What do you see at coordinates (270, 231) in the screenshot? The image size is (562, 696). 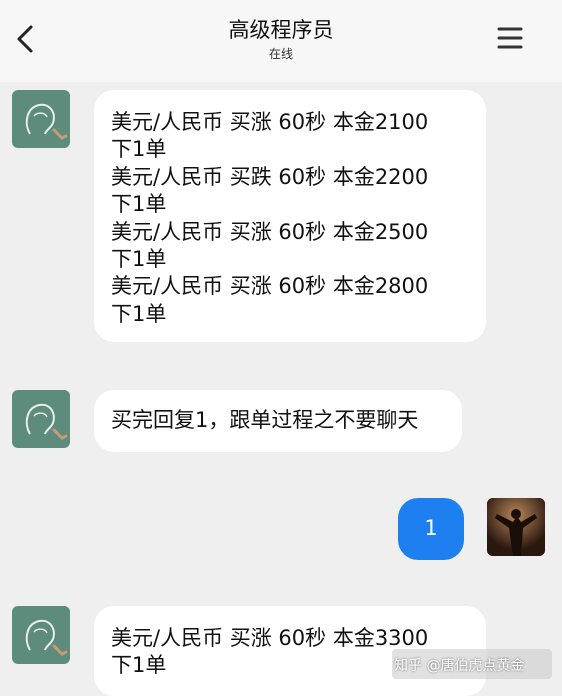 I see `message-line: 美元/人民币 买涨 60秒 本金2500` at bounding box center [270, 231].